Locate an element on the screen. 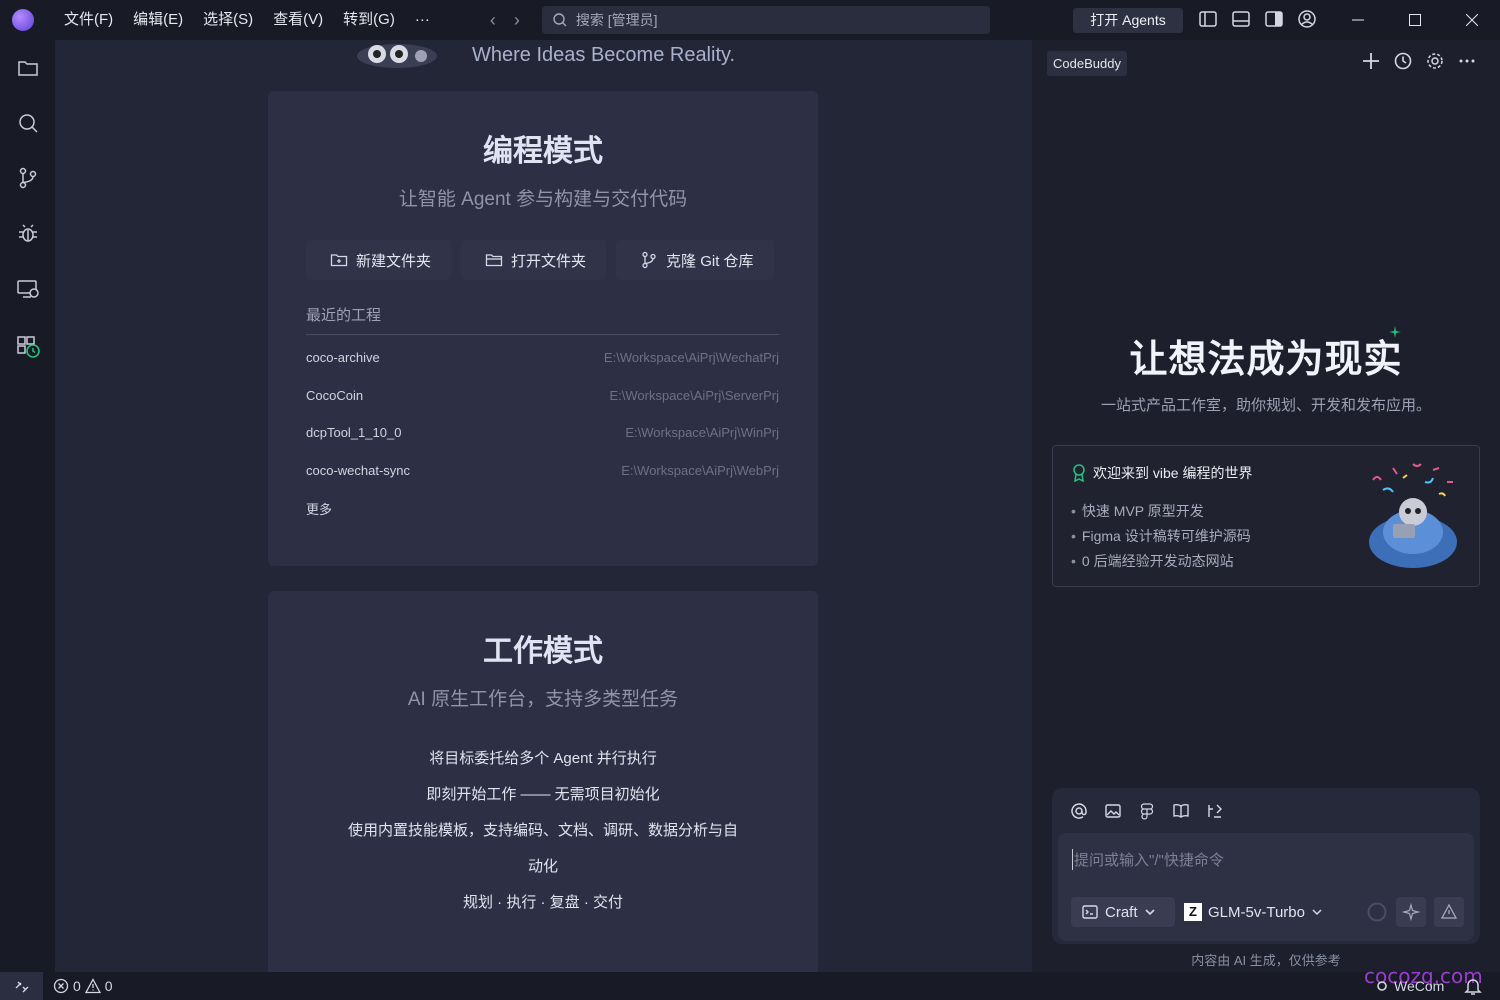 This screenshot has width=1500, height=1000. toggle-sidebar-icon is located at coordinates (1208, 19).